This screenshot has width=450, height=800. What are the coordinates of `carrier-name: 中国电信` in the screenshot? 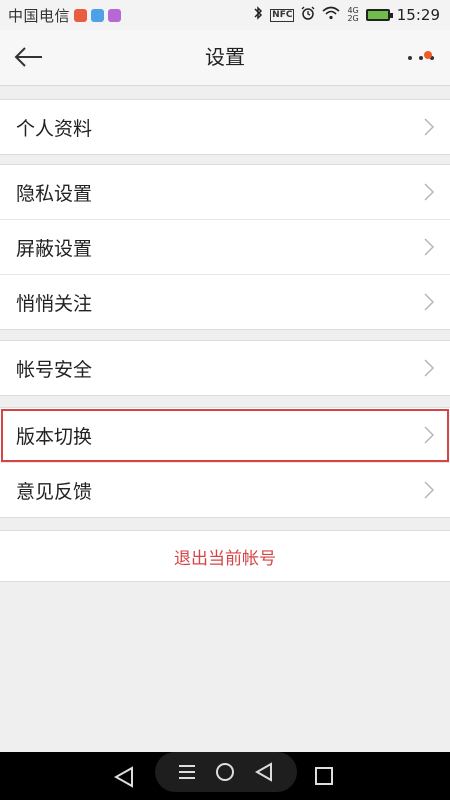 It's located at (39, 15).